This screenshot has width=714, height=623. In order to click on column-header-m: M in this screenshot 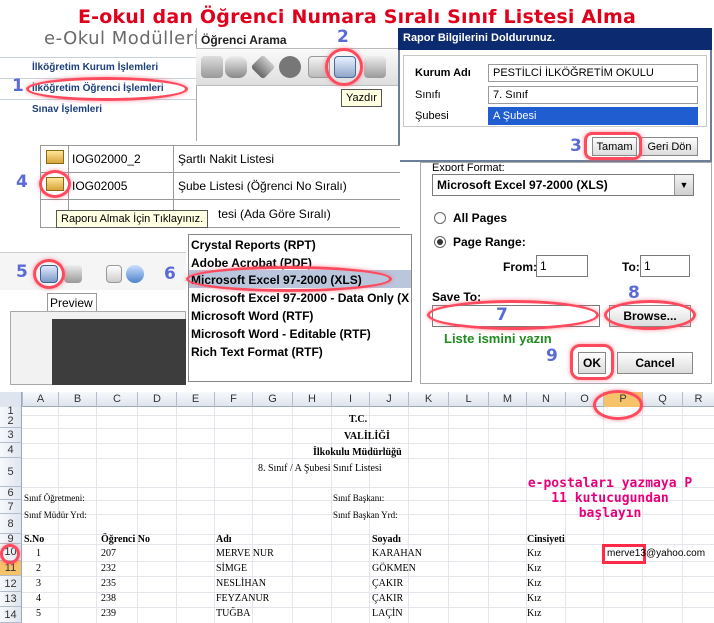, I will do `click(507, 399)`.